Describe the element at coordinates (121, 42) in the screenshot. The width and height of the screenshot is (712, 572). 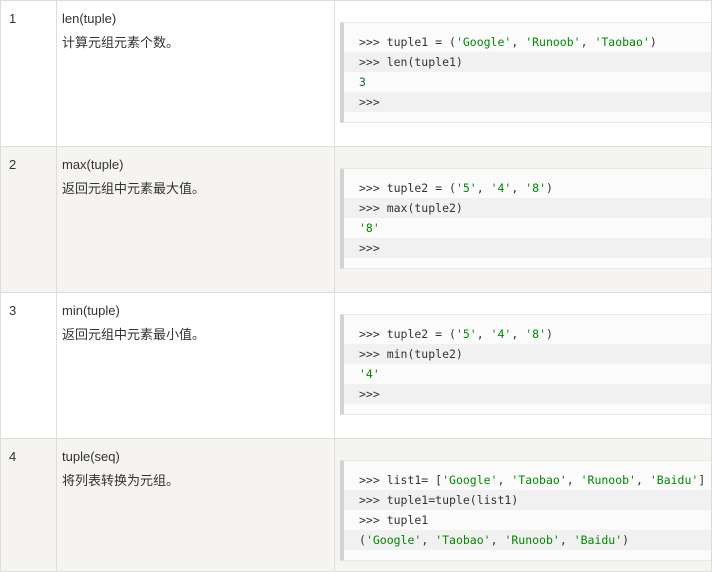
I see `function-description: 计算元组元素个数。` at that location.